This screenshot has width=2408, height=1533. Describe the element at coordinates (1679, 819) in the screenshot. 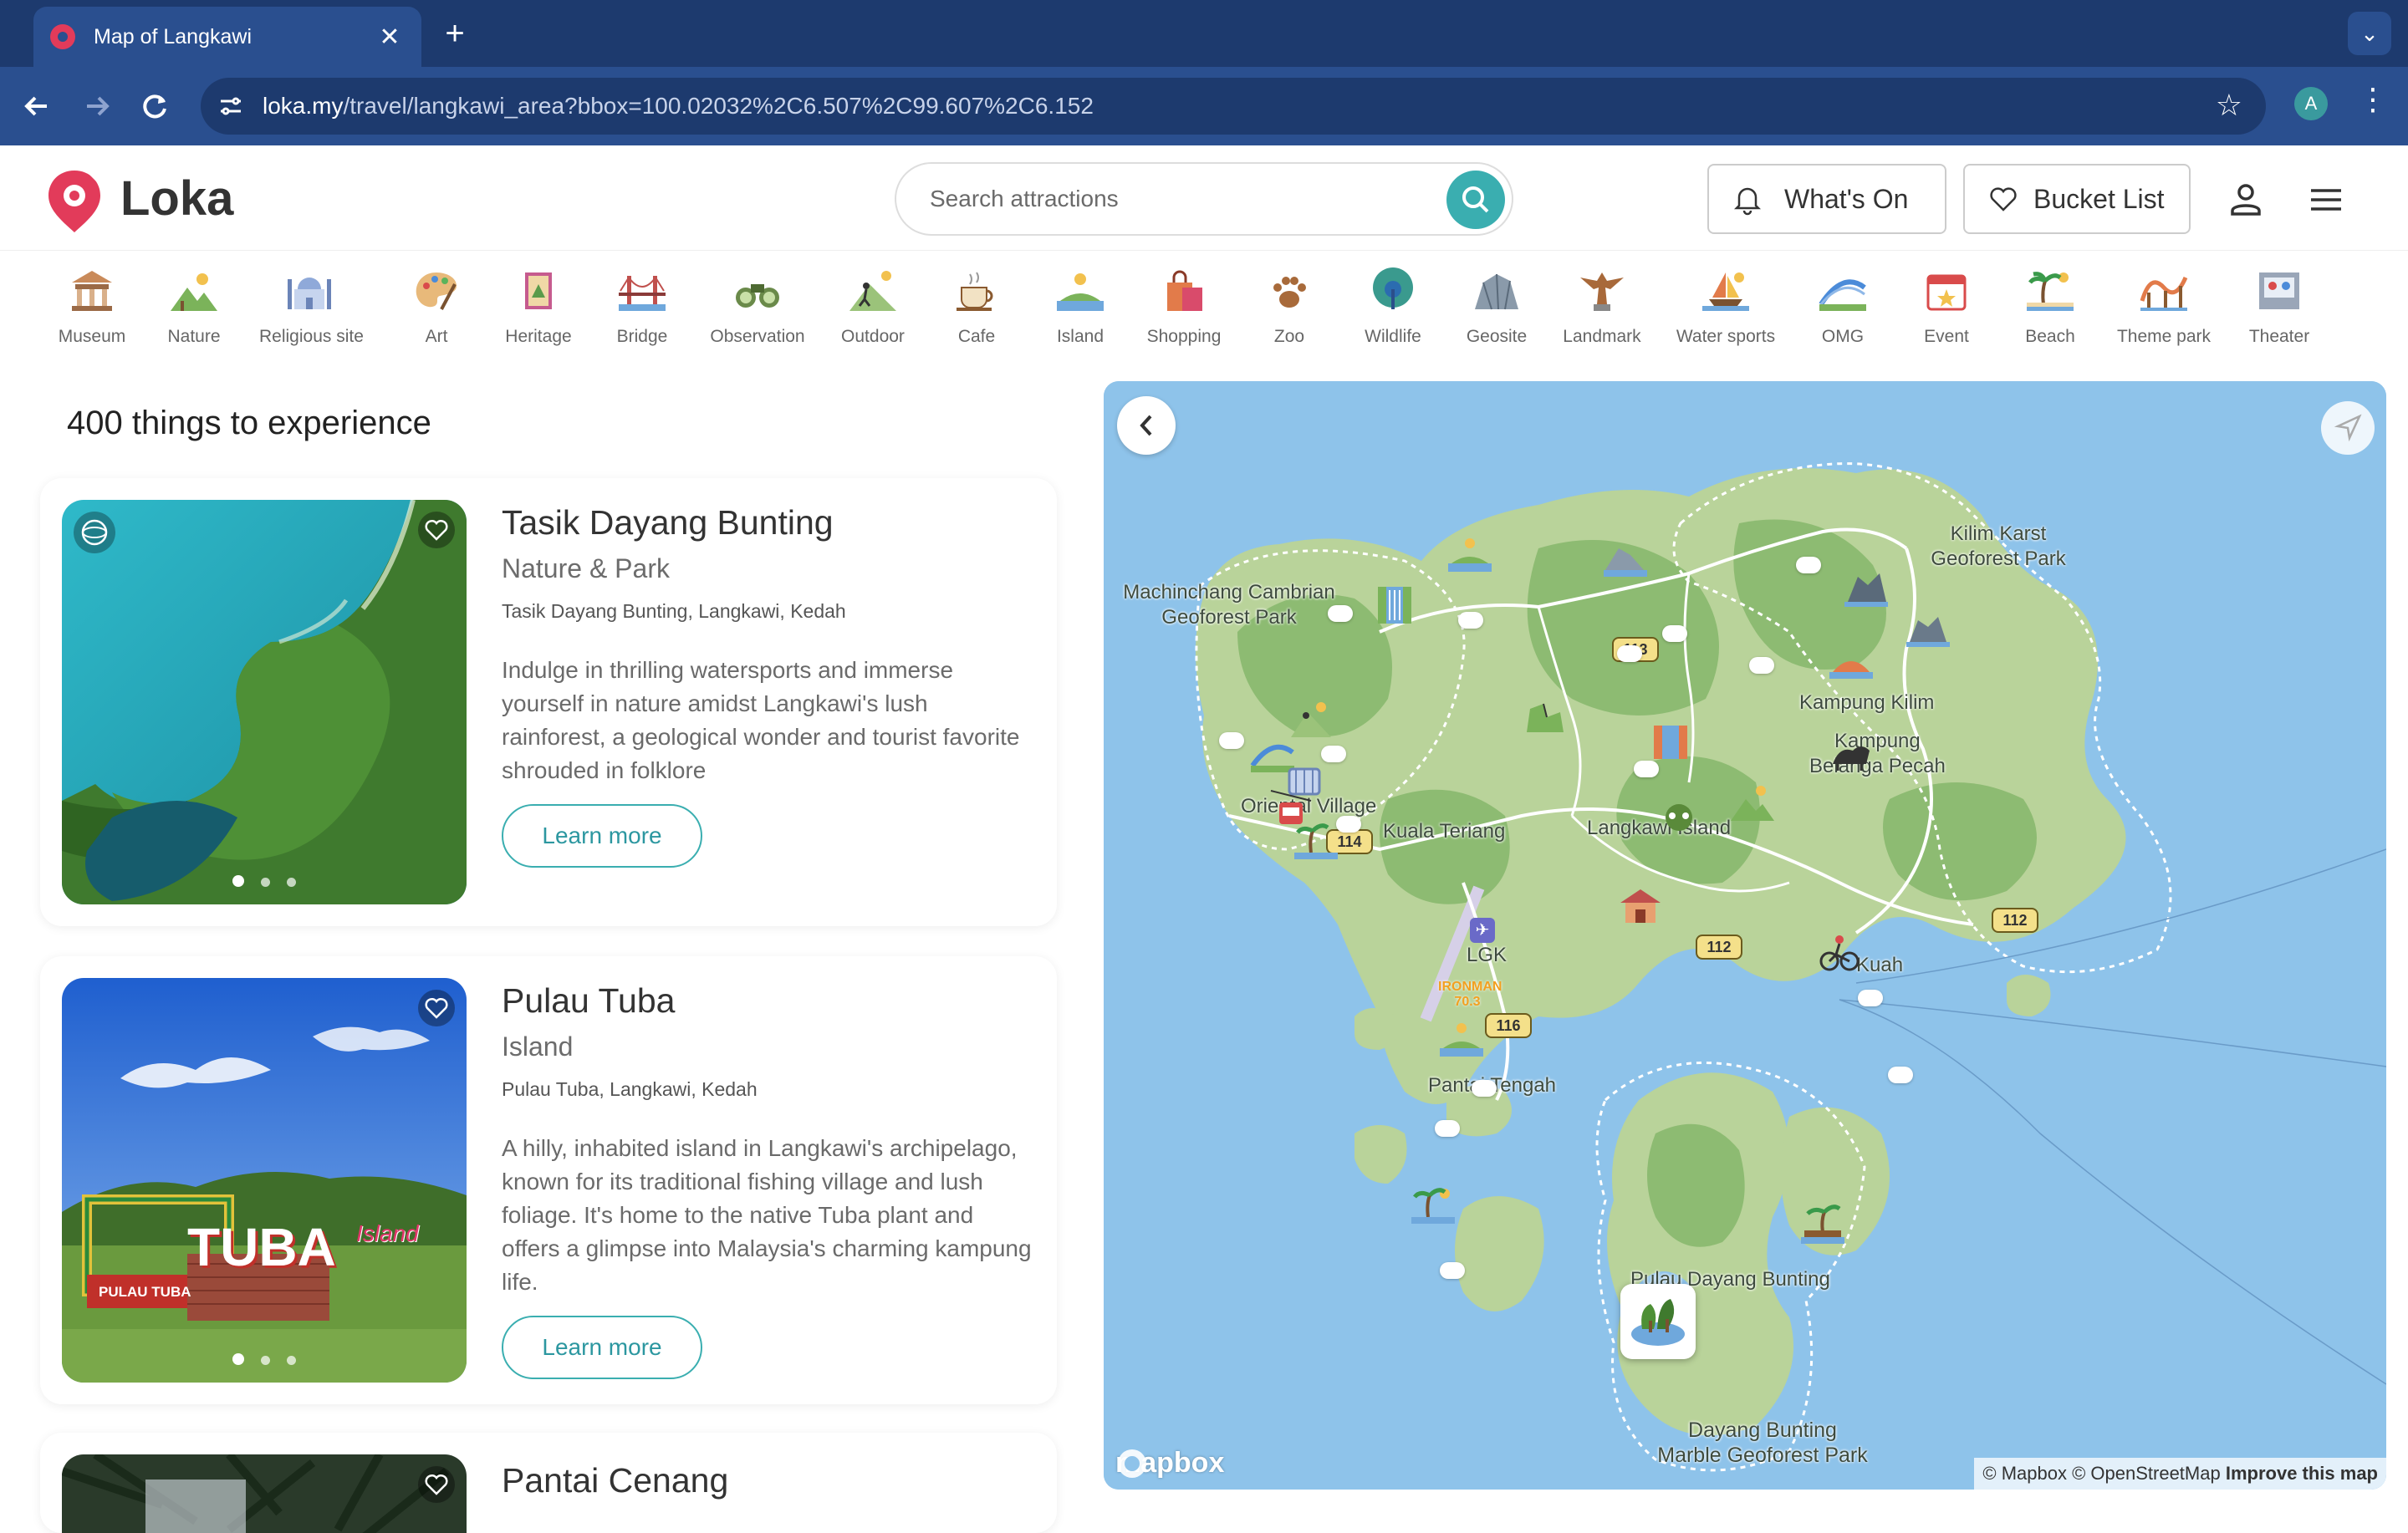

I see `zoo-poi-icon` at that location.